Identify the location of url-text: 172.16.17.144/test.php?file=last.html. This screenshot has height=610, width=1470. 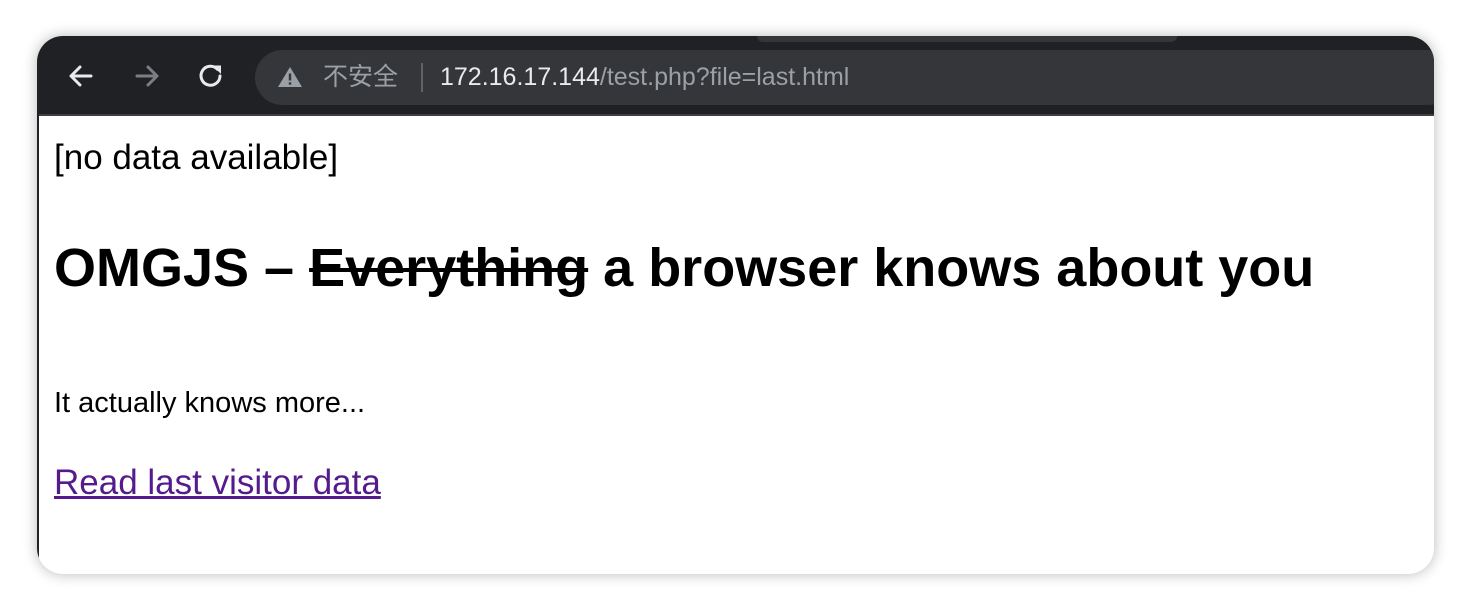
(644, 77).